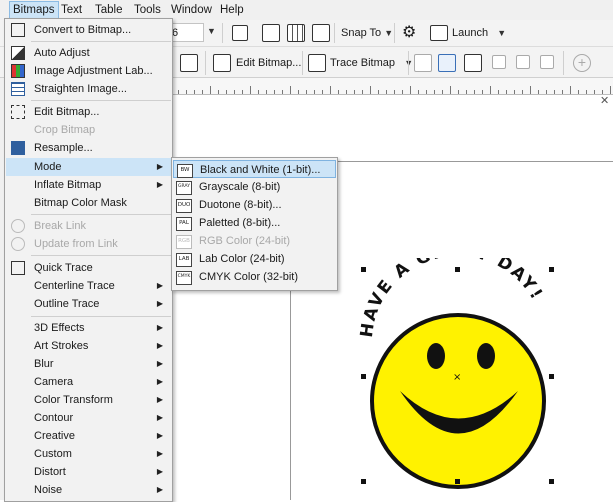  I want to click on menu-item-art-strokes: Art Strokes ▶, so click(88, 346).